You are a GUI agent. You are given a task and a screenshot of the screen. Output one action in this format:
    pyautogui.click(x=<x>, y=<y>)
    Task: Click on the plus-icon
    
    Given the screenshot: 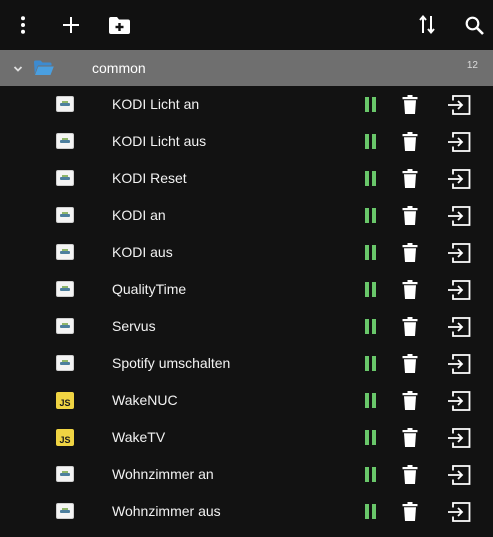 What is the action you would take?
    pyautogui.click(x=71, y=25)
    